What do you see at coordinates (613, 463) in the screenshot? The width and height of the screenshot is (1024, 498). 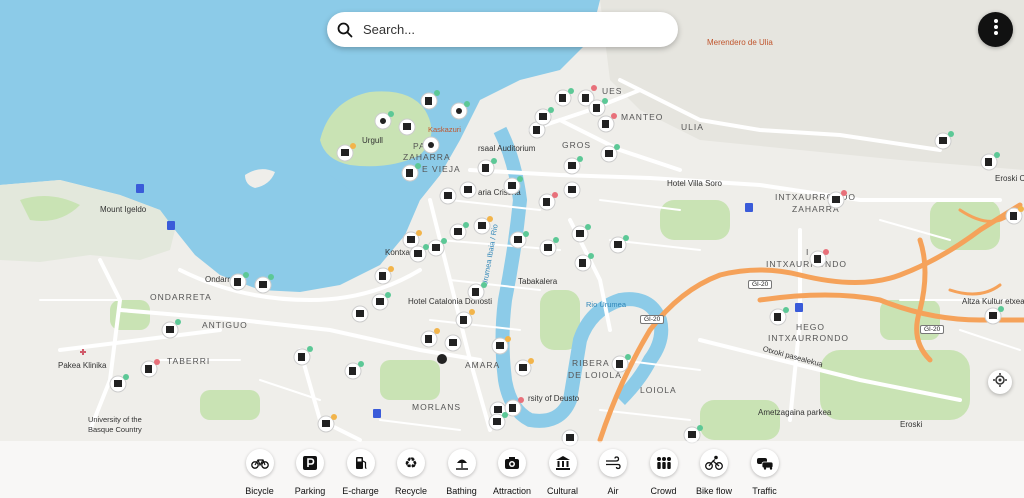 I see `wind-icon` at bounding box center [613, 463].